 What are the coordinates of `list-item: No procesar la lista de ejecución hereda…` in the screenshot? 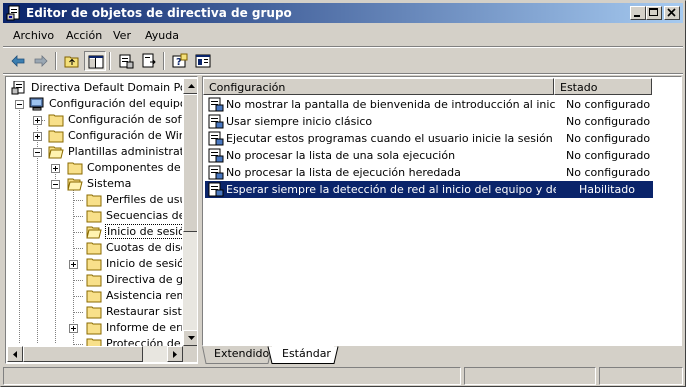 It's located at (429, 172).